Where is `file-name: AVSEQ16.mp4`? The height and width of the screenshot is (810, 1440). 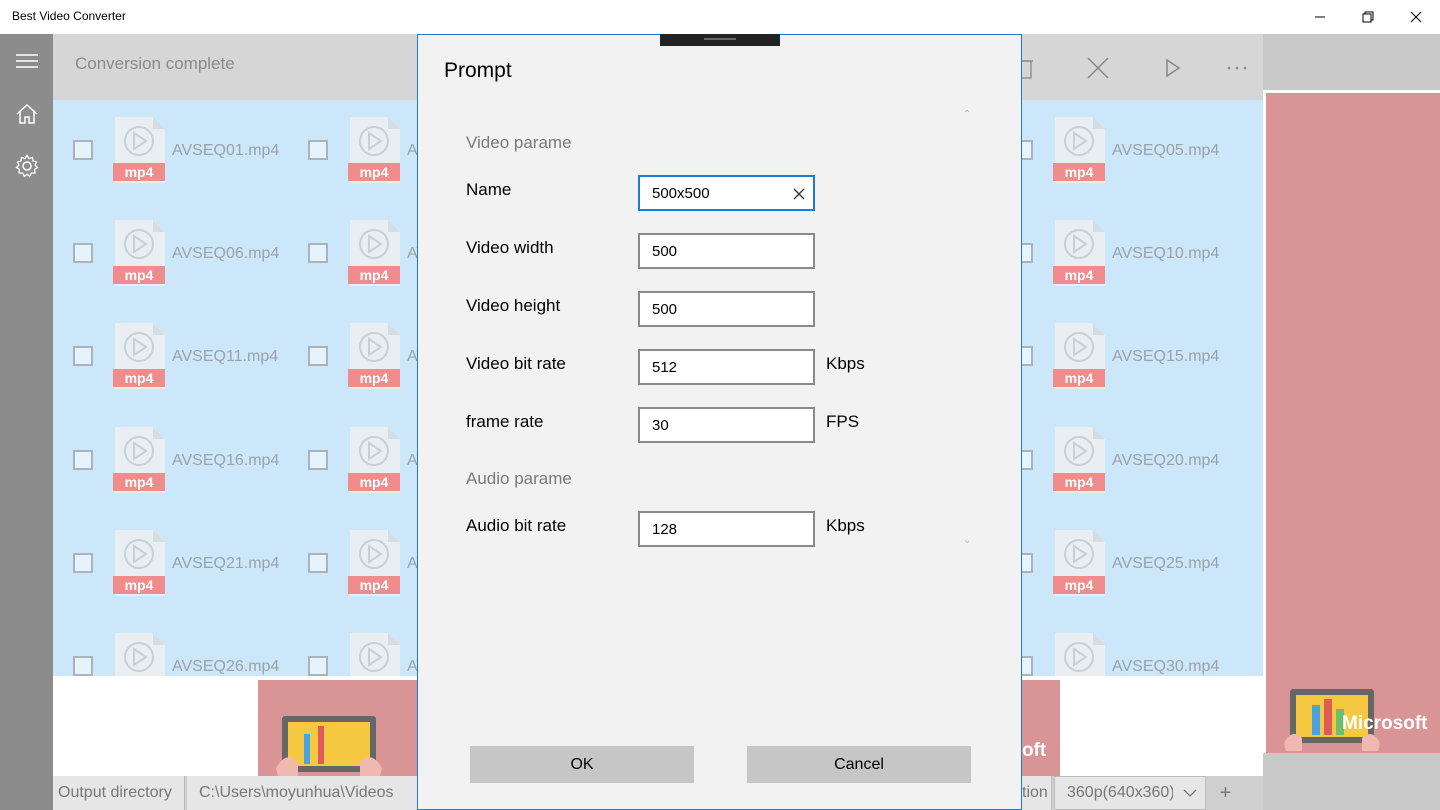 file-name: AVSEQ16.mp4 is located at coordinates (226, 460).